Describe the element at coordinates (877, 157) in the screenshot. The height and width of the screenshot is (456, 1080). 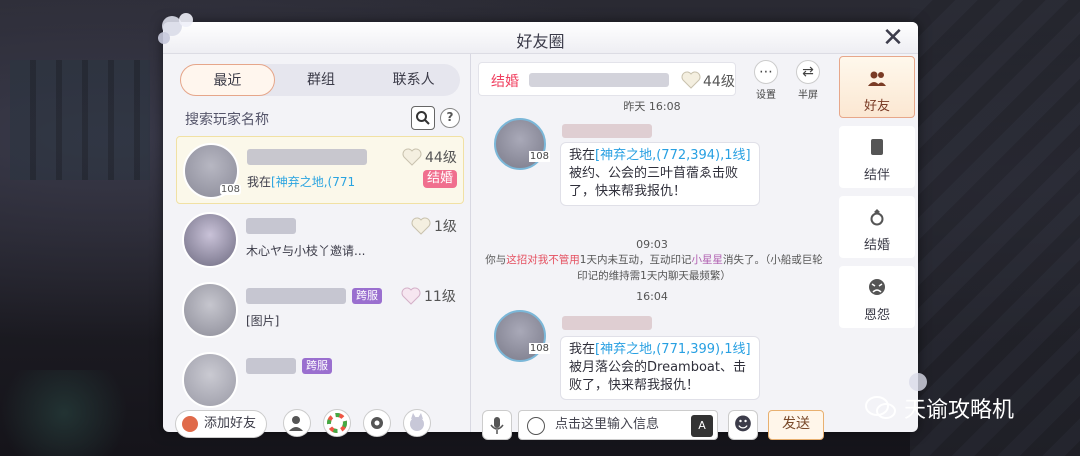
I see `sidebar-item-companion: 结伴` at that location.